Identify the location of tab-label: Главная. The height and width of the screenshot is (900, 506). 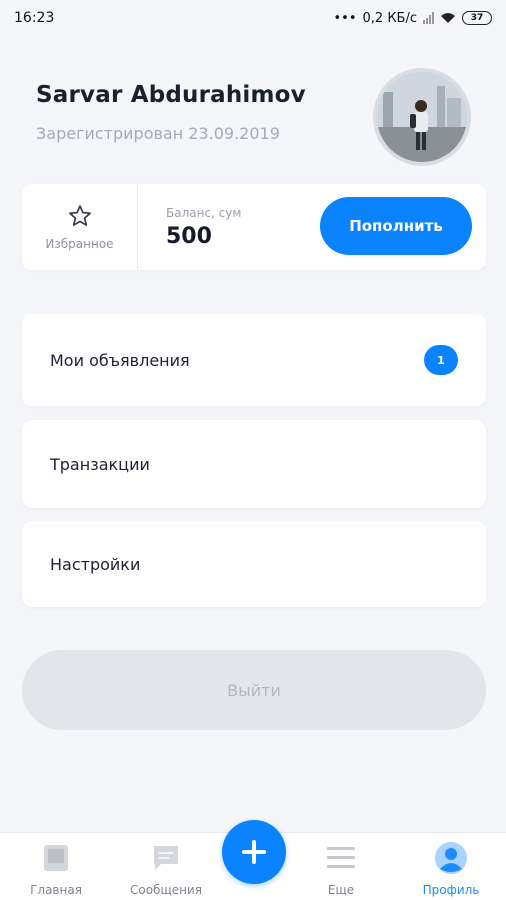
(56, 890).